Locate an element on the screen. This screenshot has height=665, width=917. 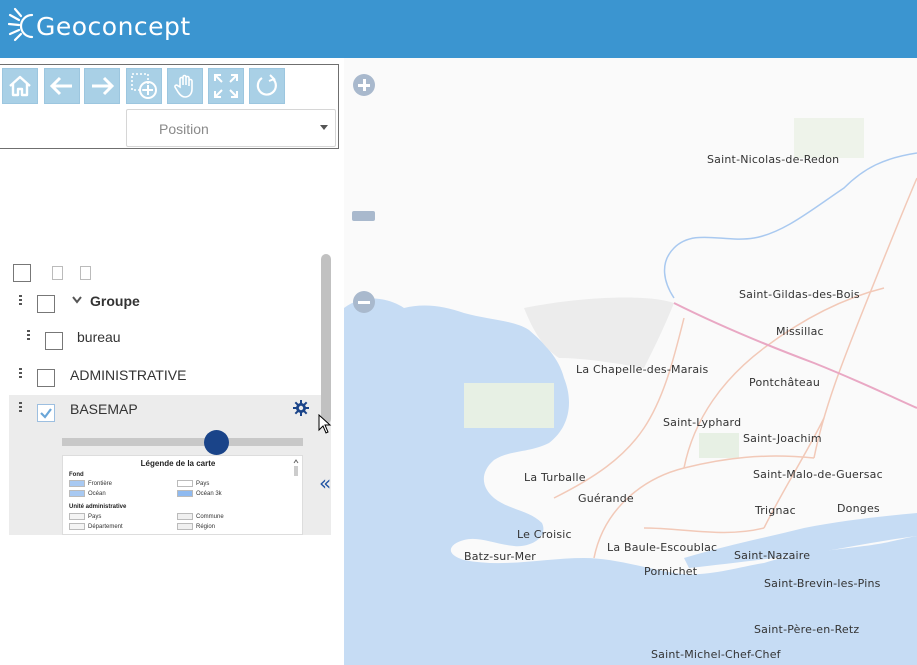
layer-label-groupe: Groupe is located at coordinates (115, 301).